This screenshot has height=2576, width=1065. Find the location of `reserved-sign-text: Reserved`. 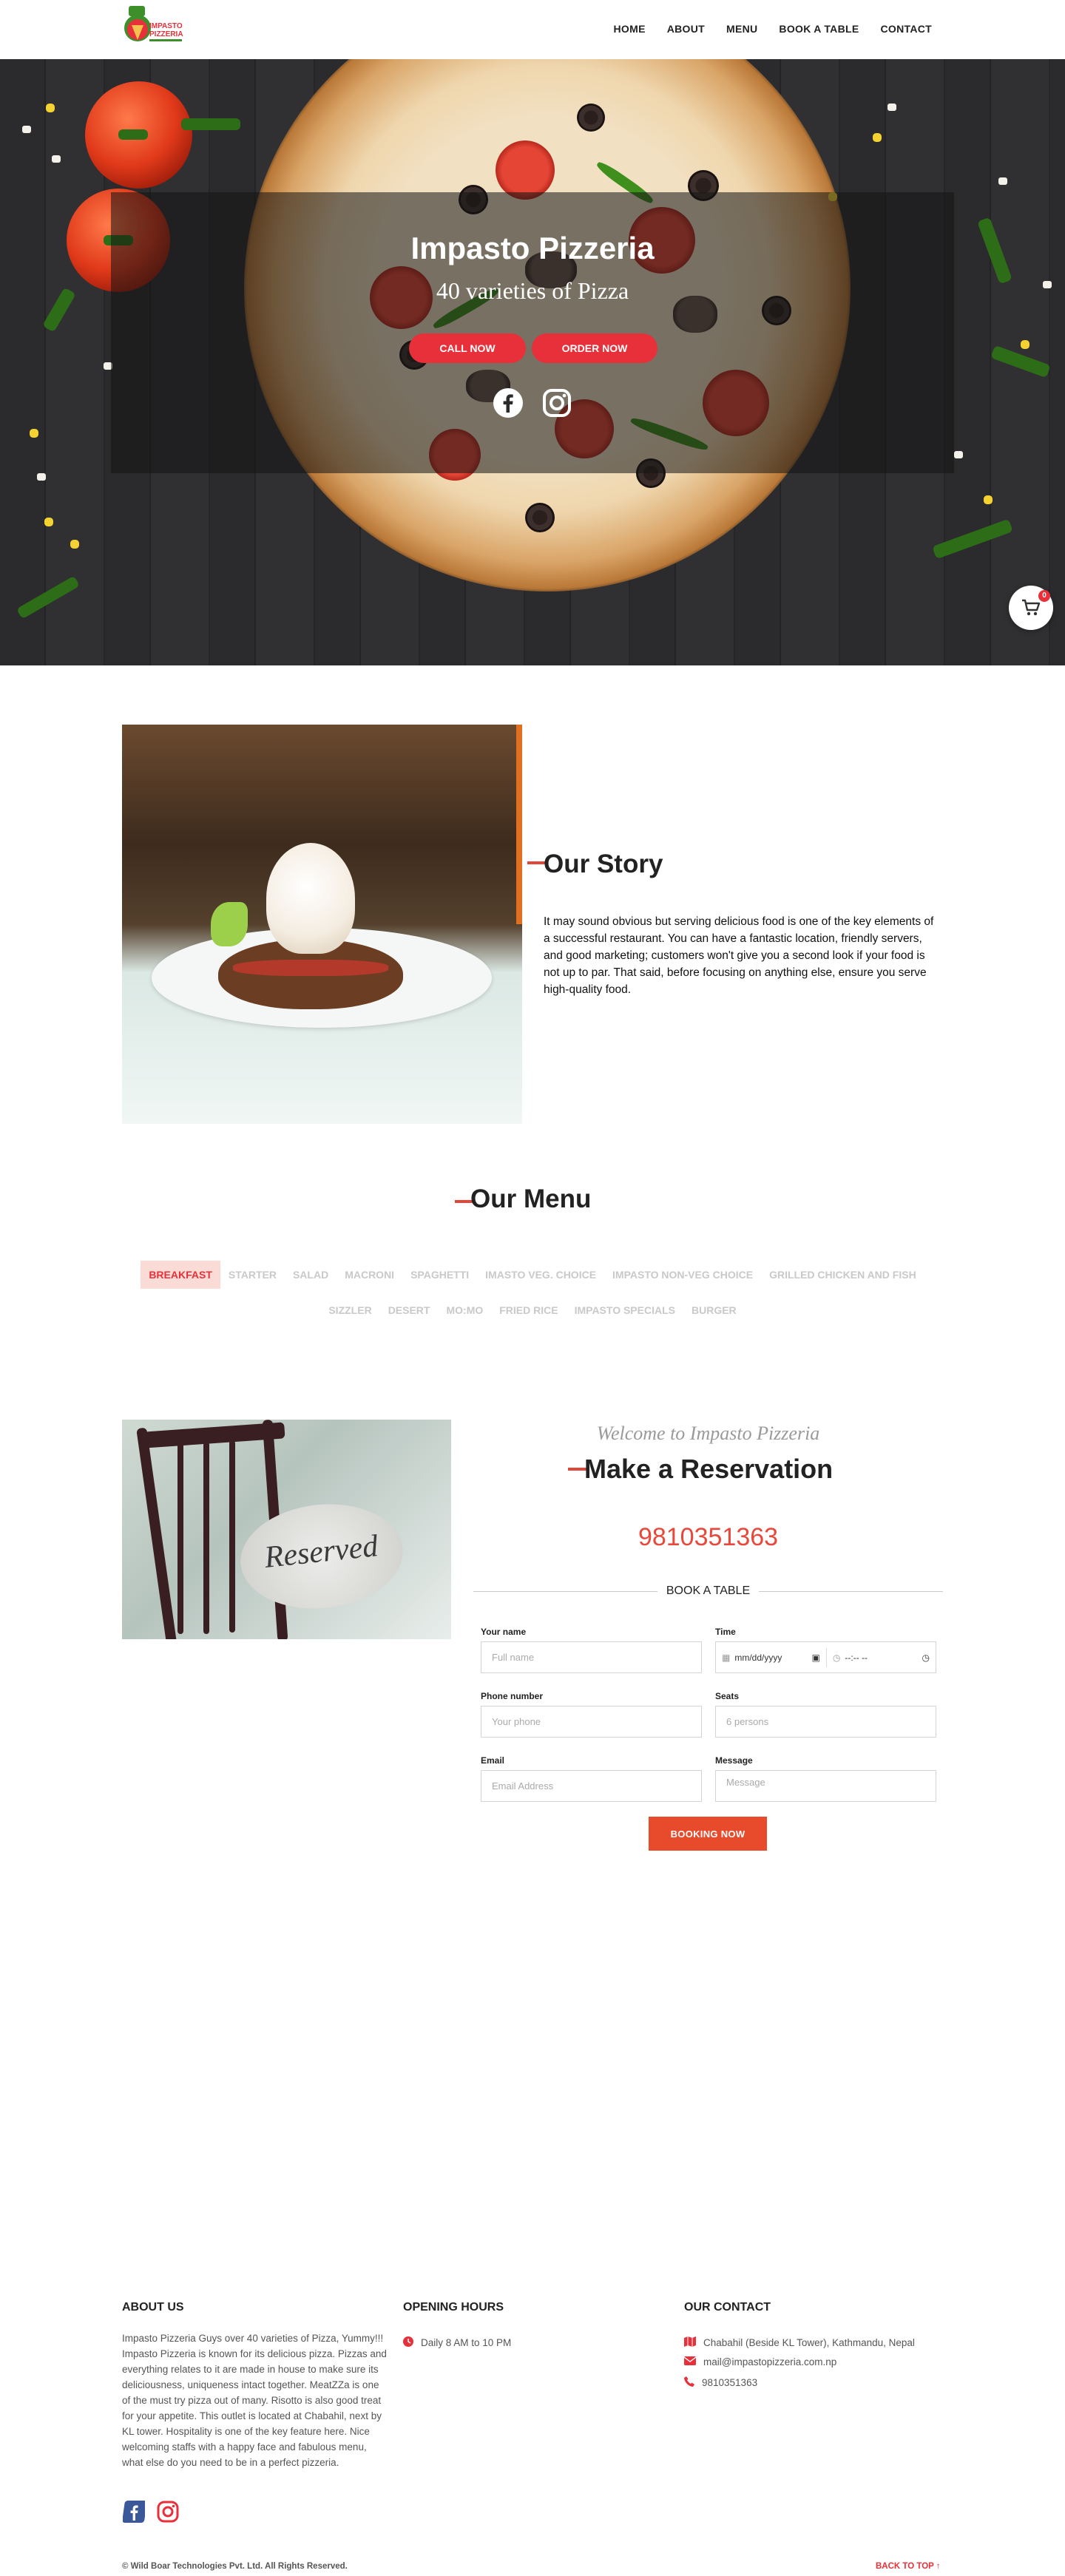

reserved-sign-text: Reserved is located at coordinates (321, 1552).